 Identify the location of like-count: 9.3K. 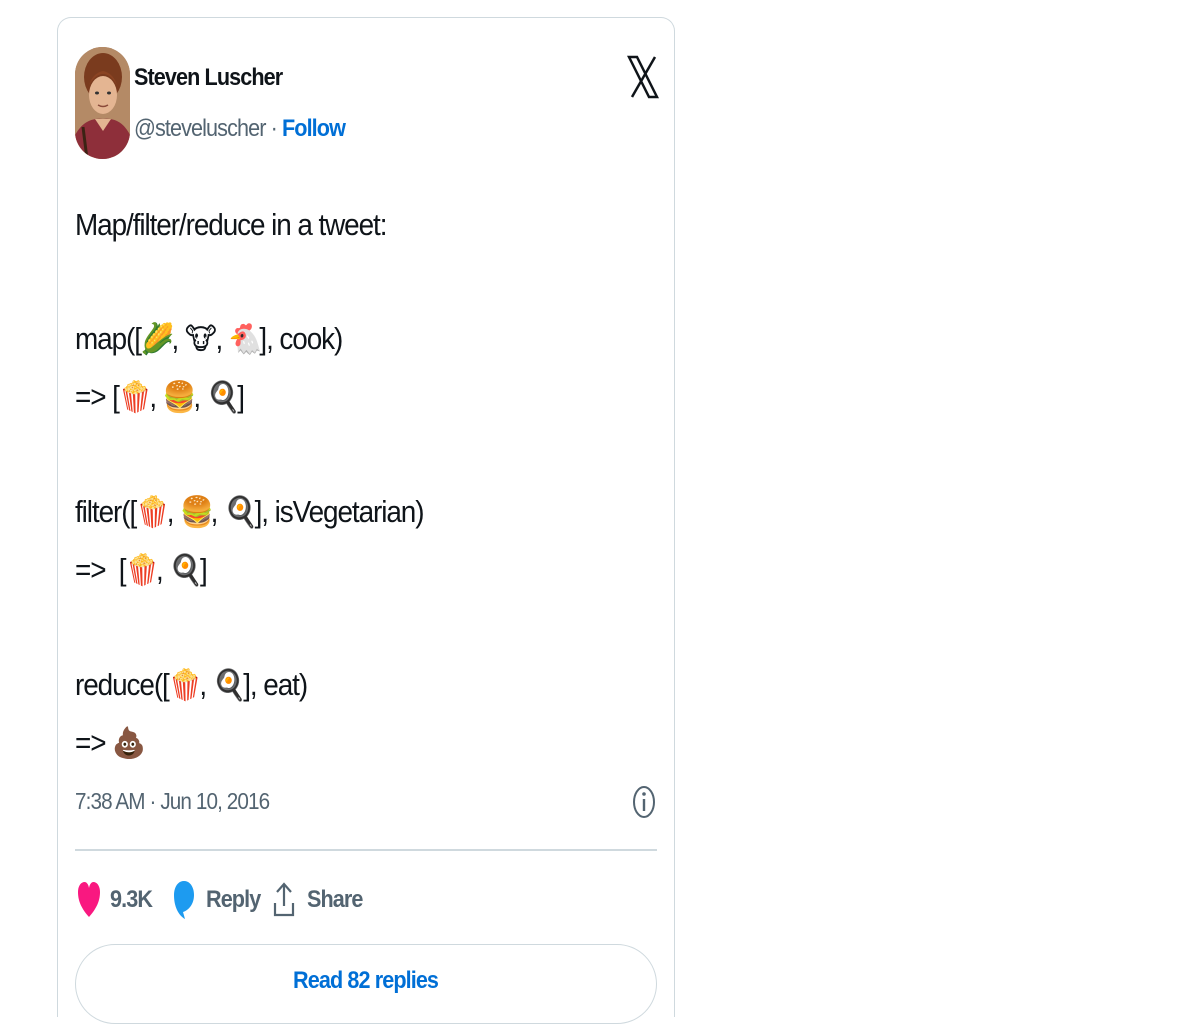
(131, 899).